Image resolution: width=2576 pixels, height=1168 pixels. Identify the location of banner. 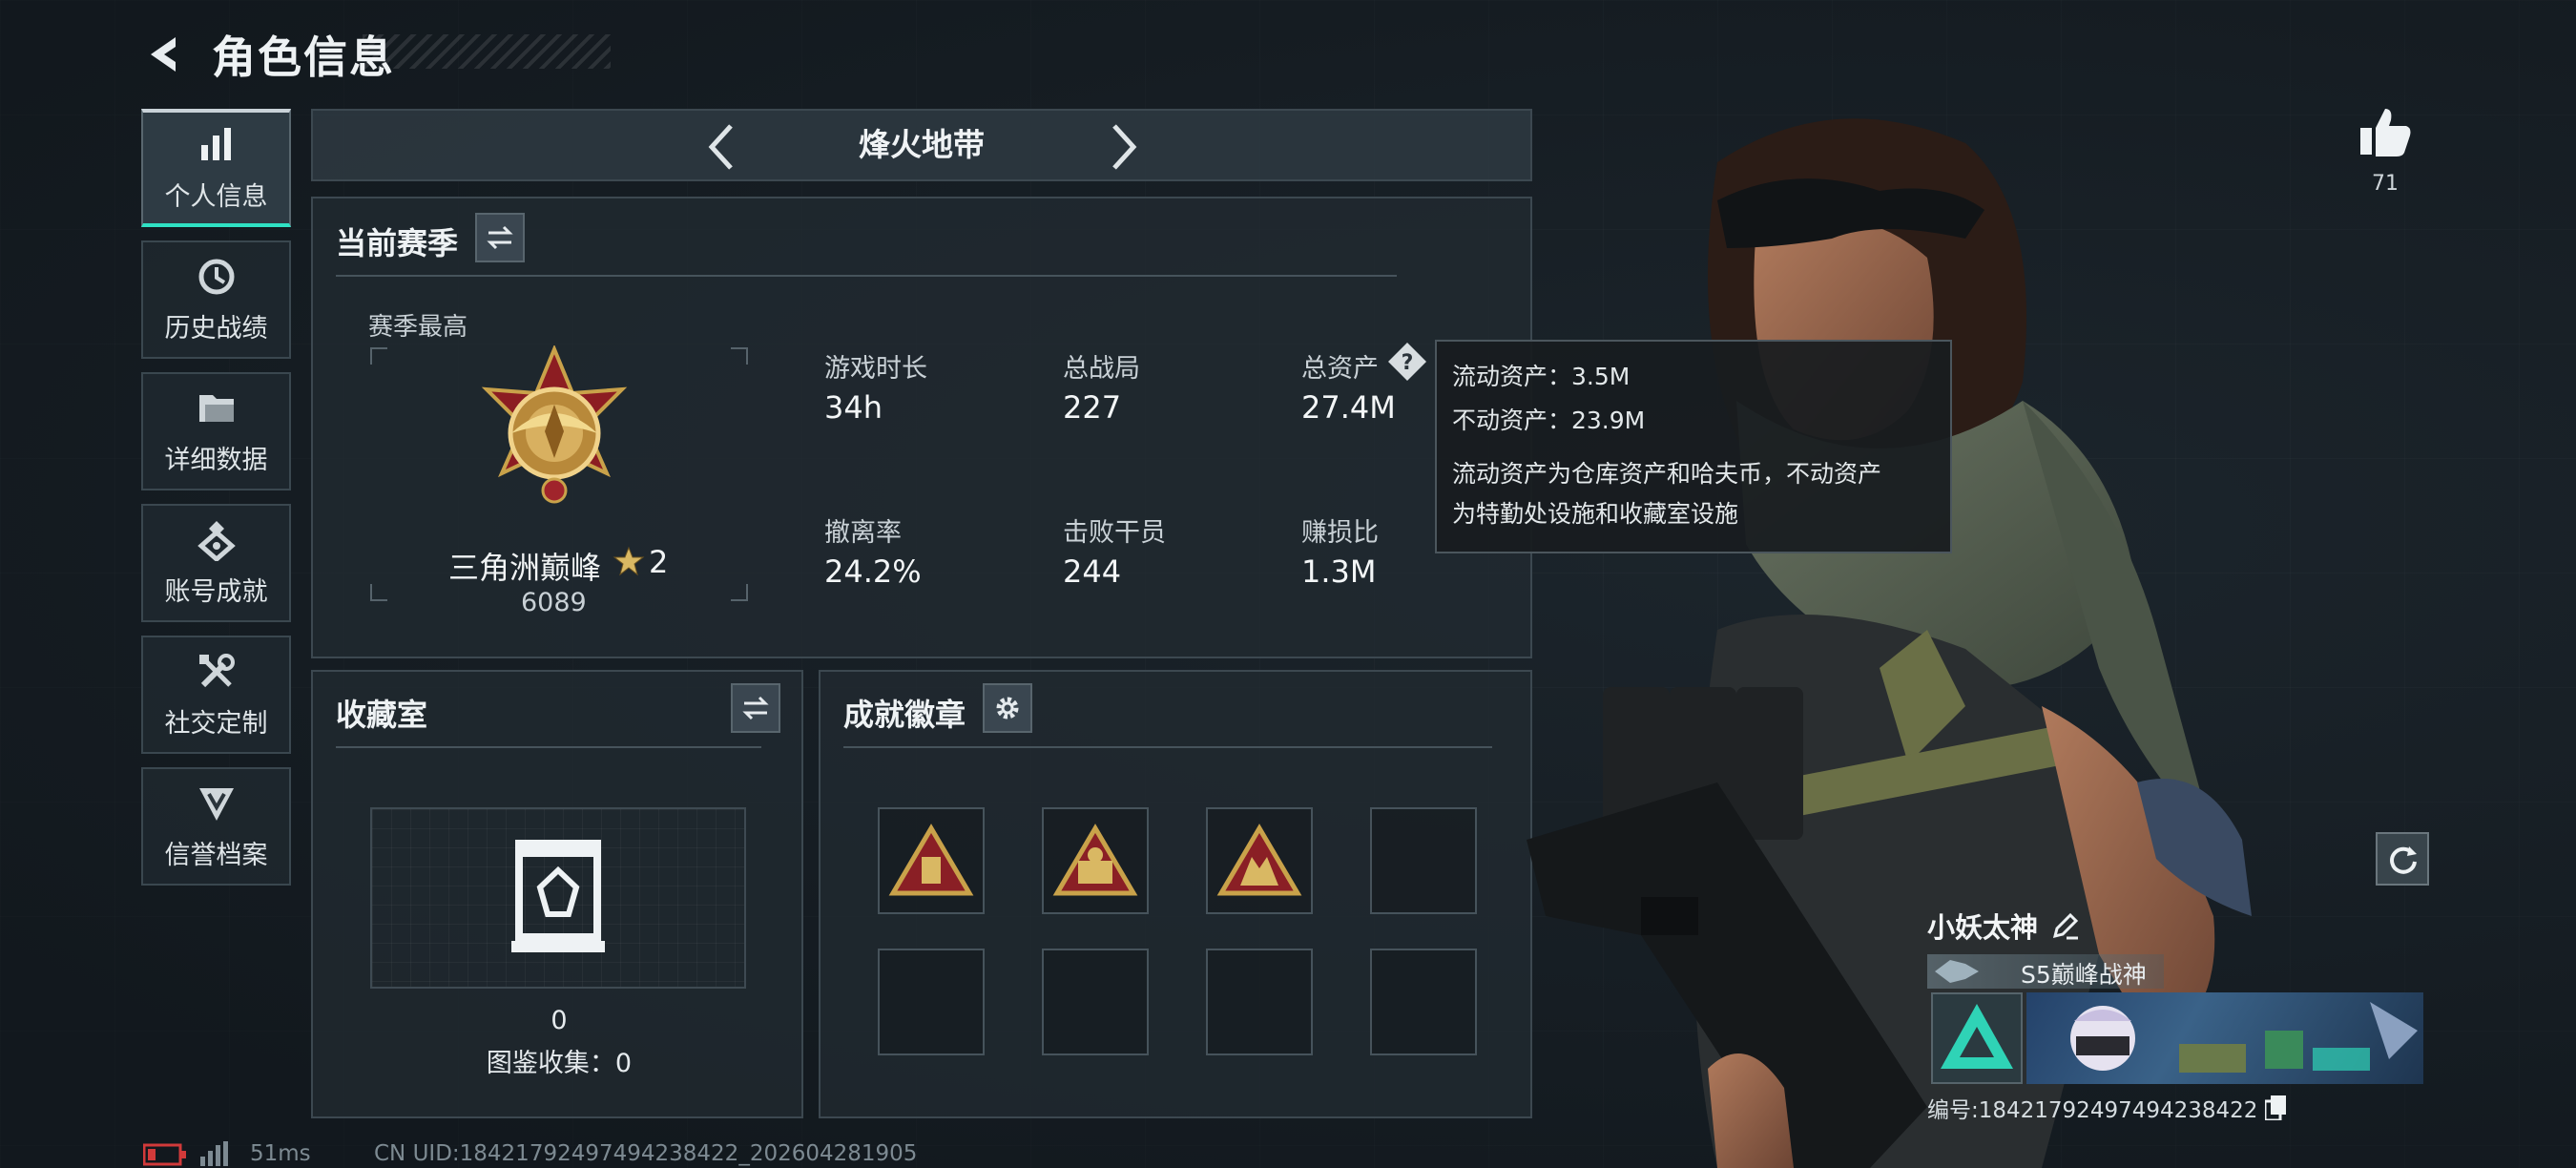
(2175, 1038).